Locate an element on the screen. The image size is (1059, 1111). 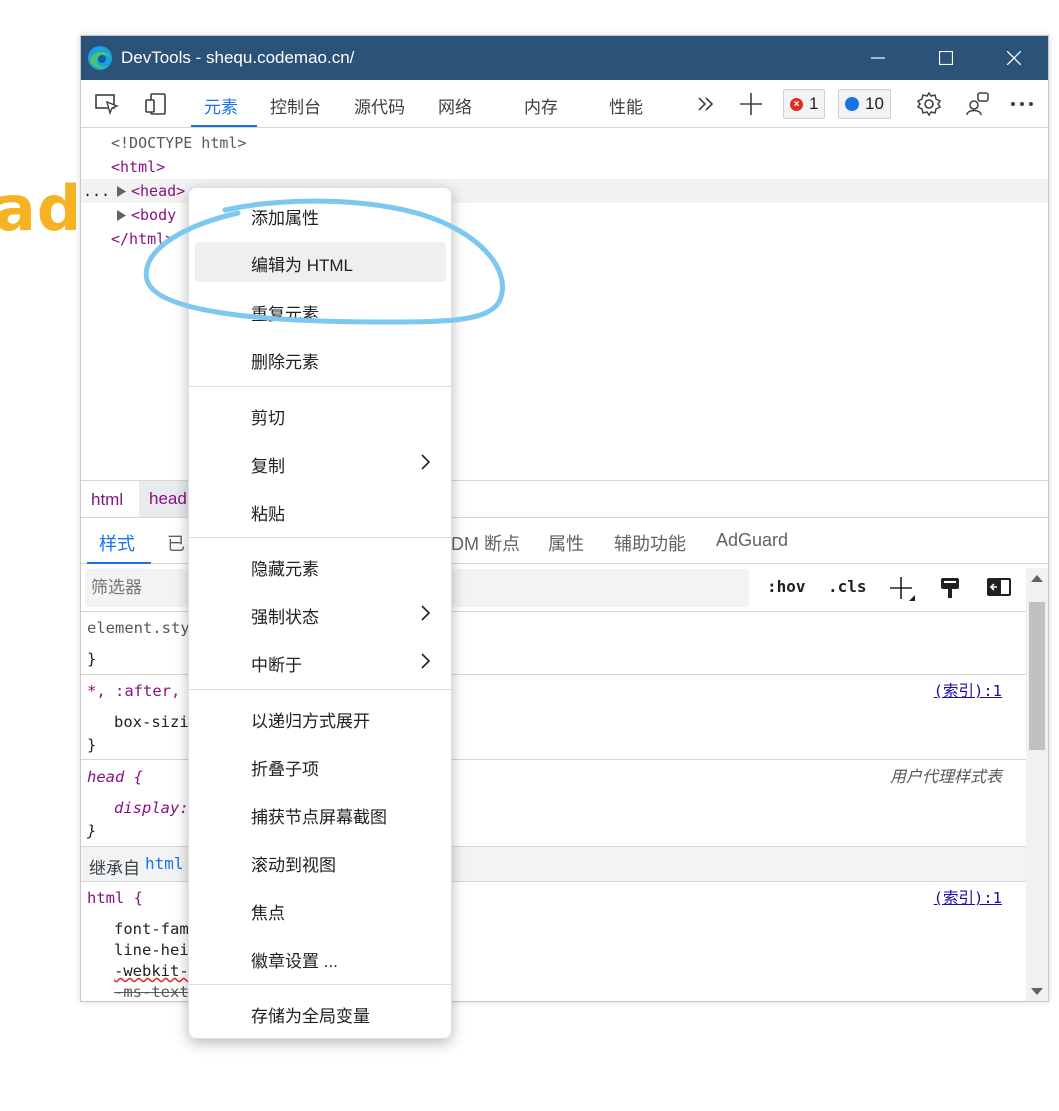
error-icon: × is located at coordinates (796, 104).